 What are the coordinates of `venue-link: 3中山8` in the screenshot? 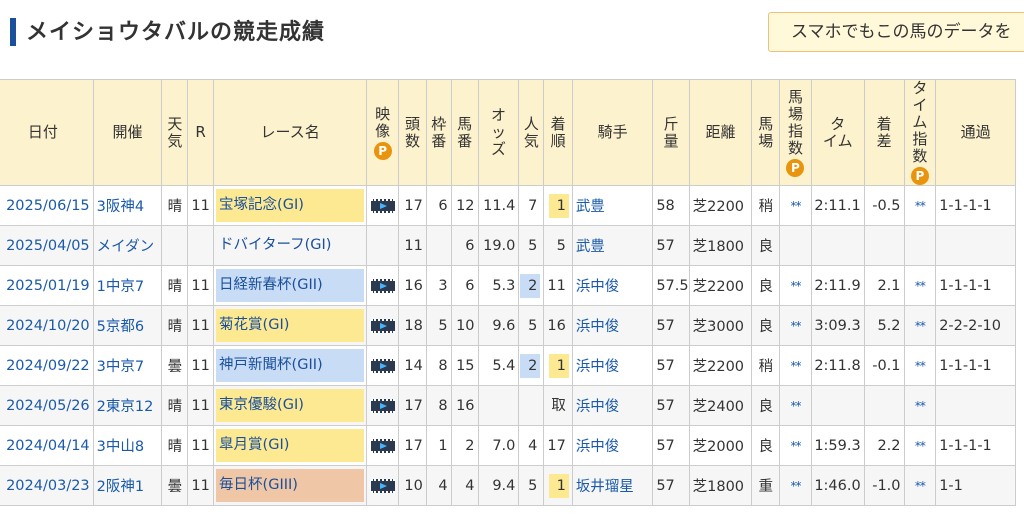 It's located at (127, 445).